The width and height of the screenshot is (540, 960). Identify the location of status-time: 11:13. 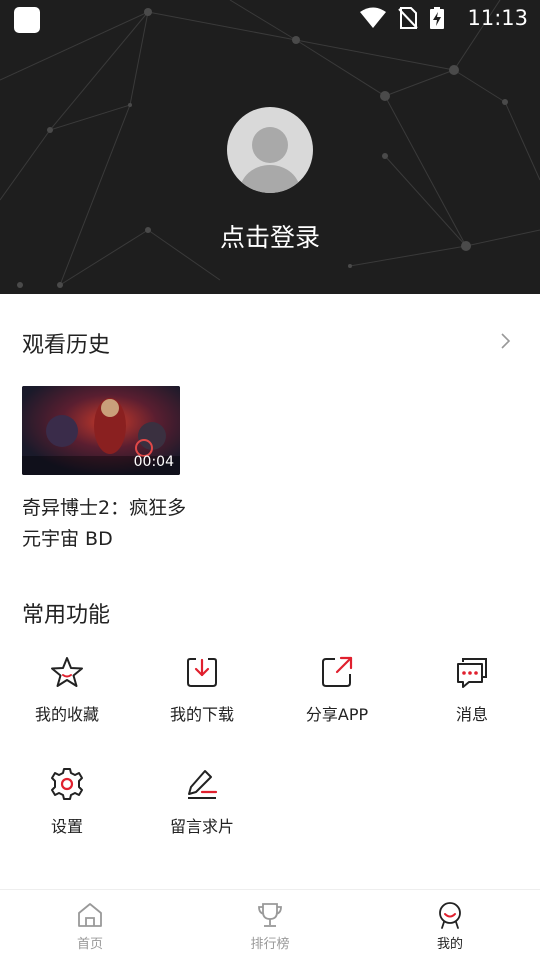
(497, 18).